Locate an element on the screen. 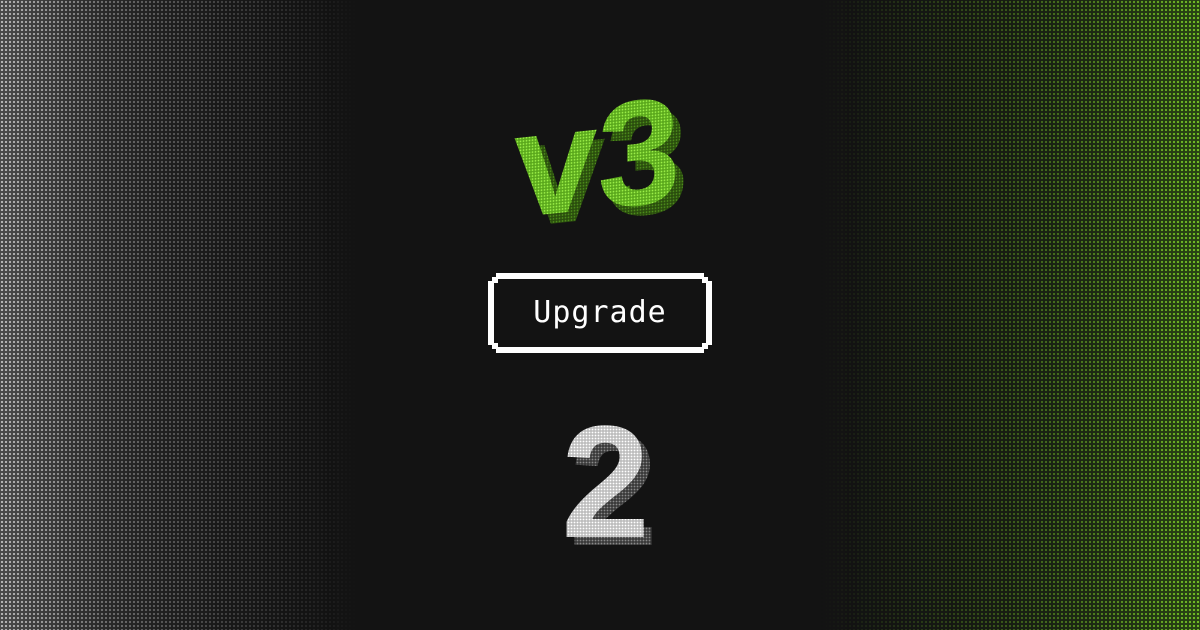 The image size is (1200, 630). to-version-text: 2 is located at coordinates (605, 475).